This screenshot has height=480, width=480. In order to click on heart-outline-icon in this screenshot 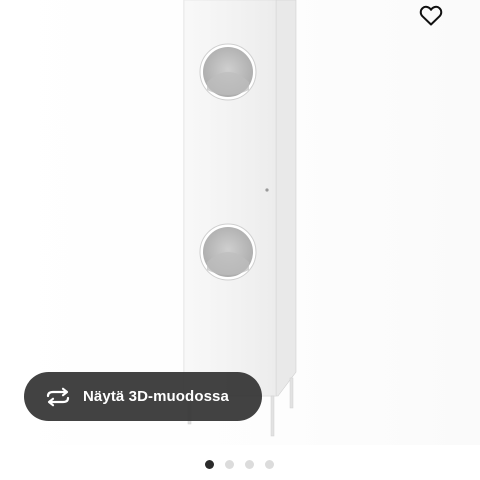, I will do `click(431, 15)`.